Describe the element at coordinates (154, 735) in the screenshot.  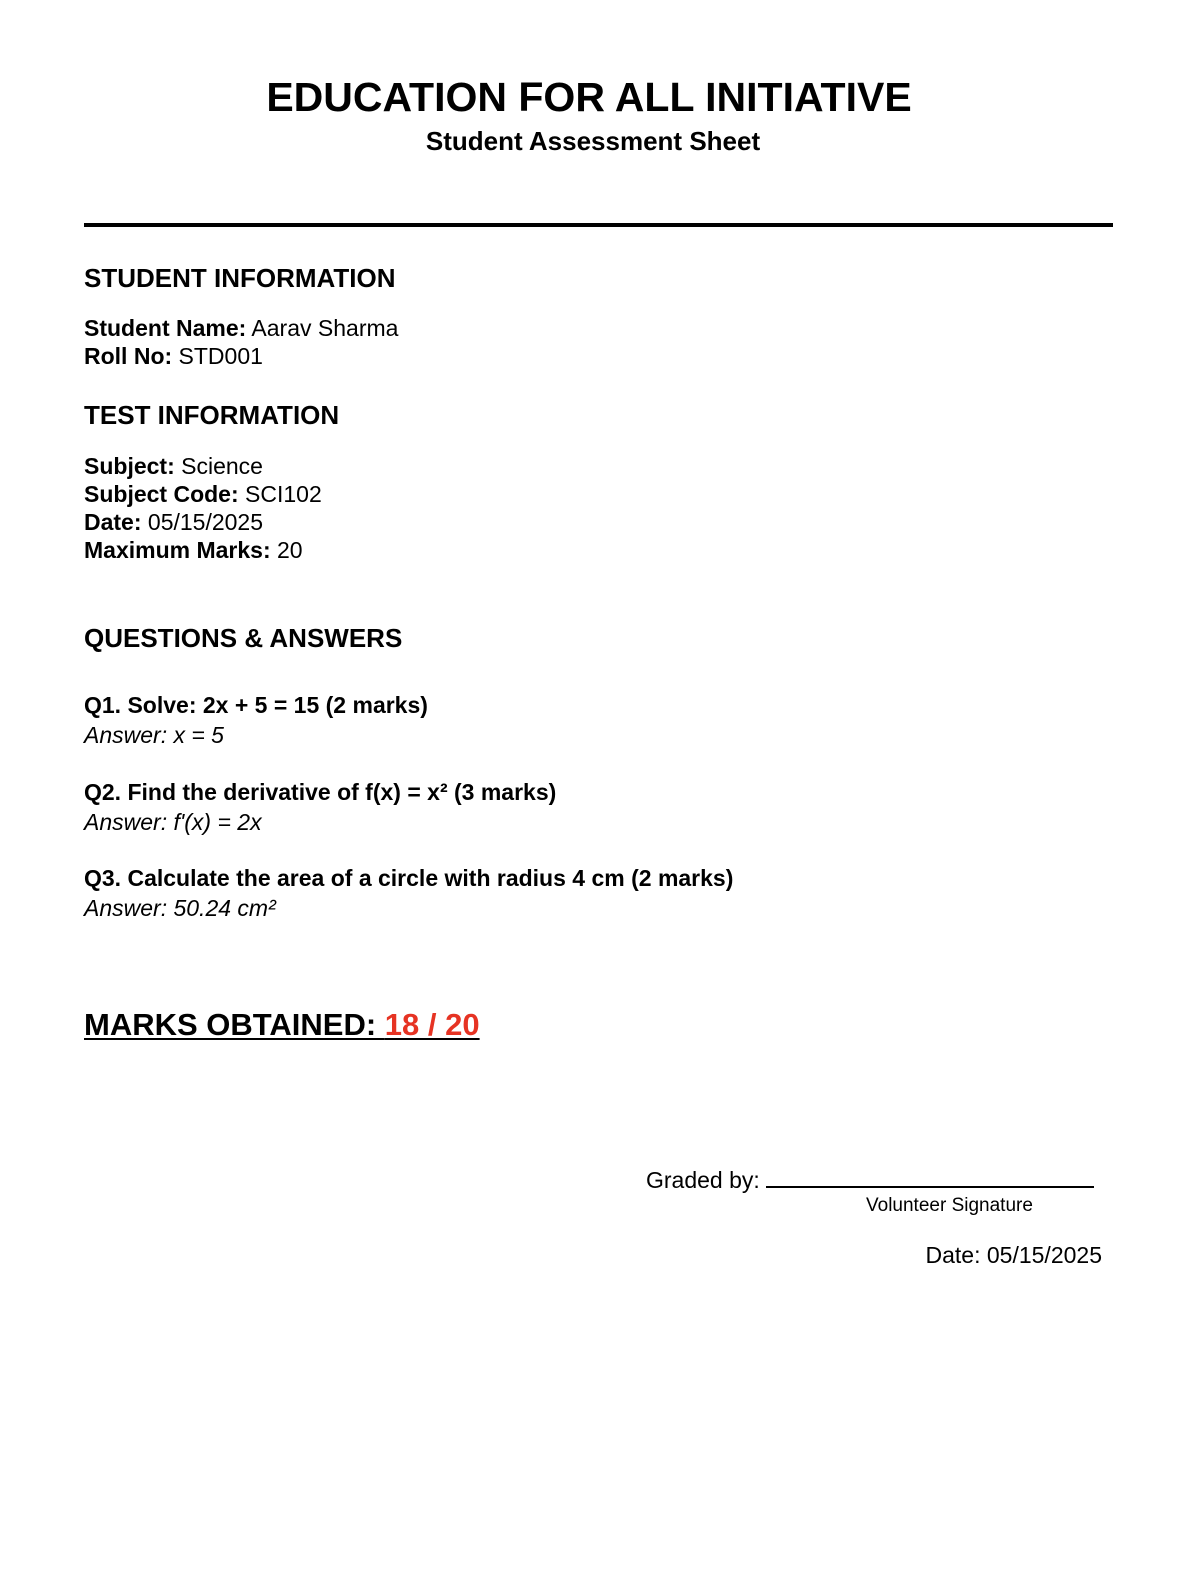
I see `answer-text: Answer: x = 5` at that location.